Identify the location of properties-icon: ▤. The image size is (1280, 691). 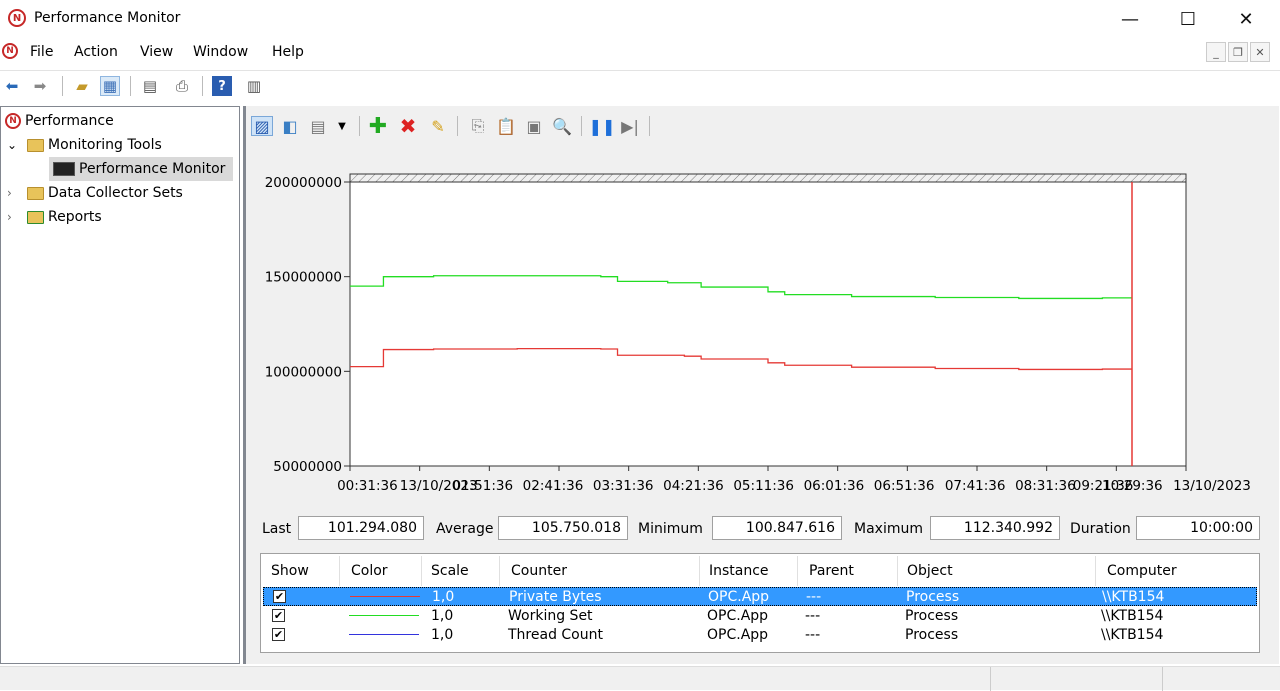
(150, 86).